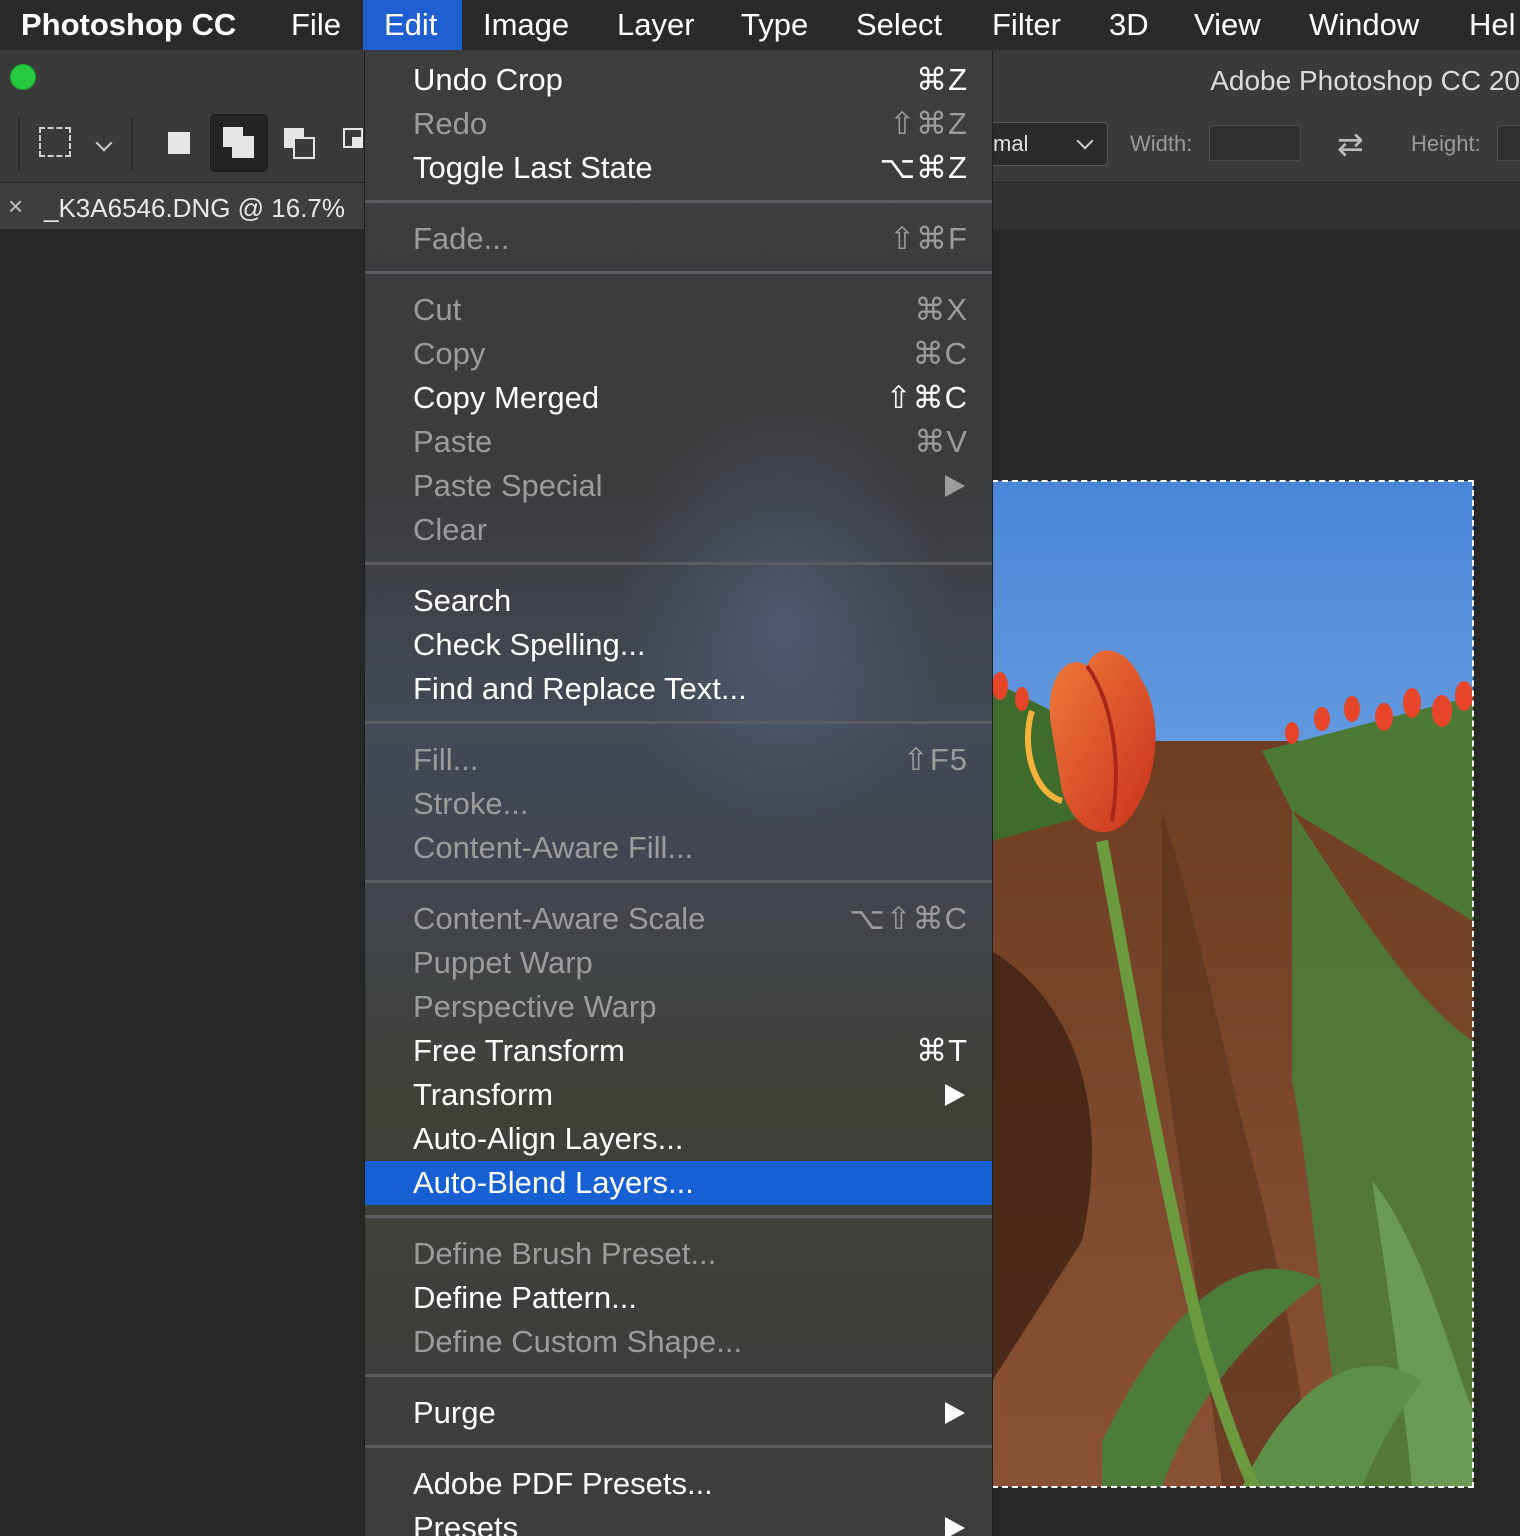 This screenshot has width=1520, height=1536. I want to click on menu-item-label: Purge, so click(454, 1412).